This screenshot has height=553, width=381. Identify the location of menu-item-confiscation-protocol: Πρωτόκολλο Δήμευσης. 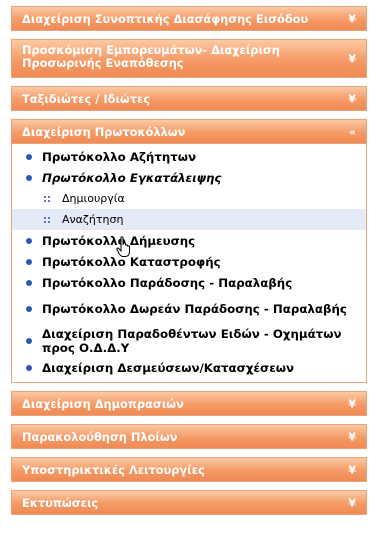
(189, 240).